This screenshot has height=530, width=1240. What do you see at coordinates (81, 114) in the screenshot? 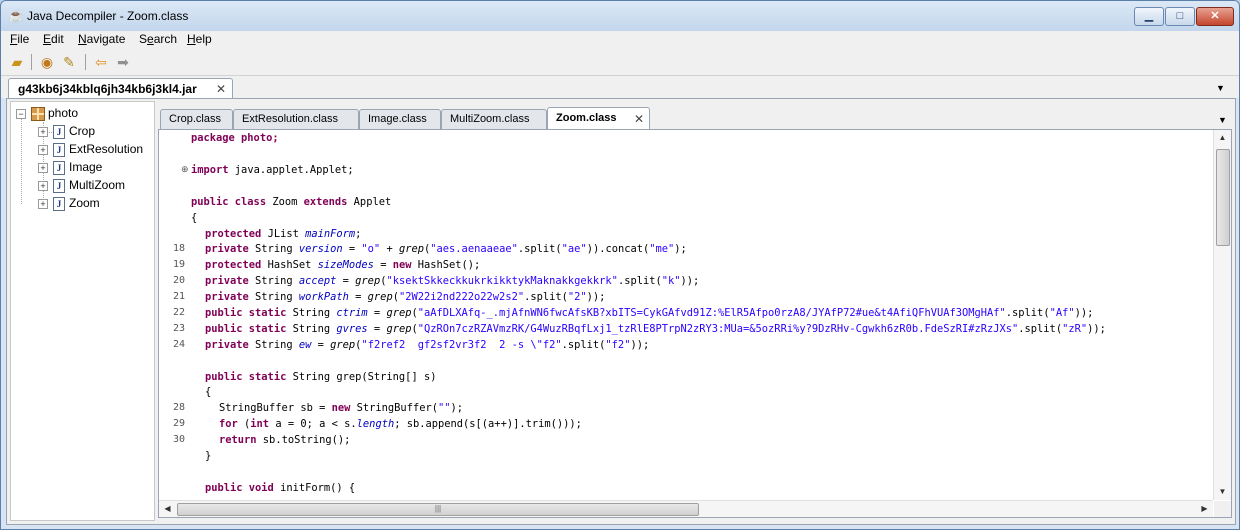
I see `tree-item-photo: − photo` at bounding box center [81, 114].